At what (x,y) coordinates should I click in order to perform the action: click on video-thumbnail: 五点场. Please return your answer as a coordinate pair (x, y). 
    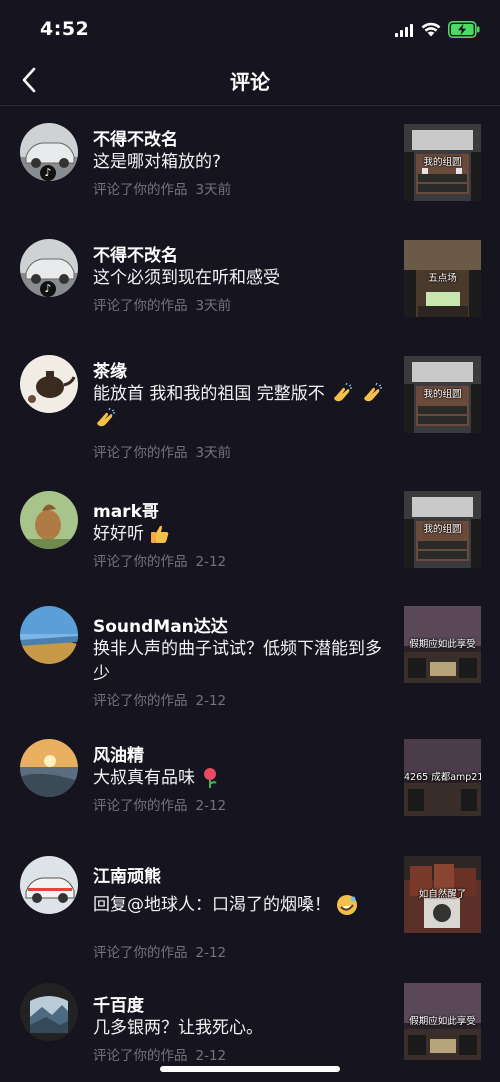
    Looking at the image, I should click on (442, 278).